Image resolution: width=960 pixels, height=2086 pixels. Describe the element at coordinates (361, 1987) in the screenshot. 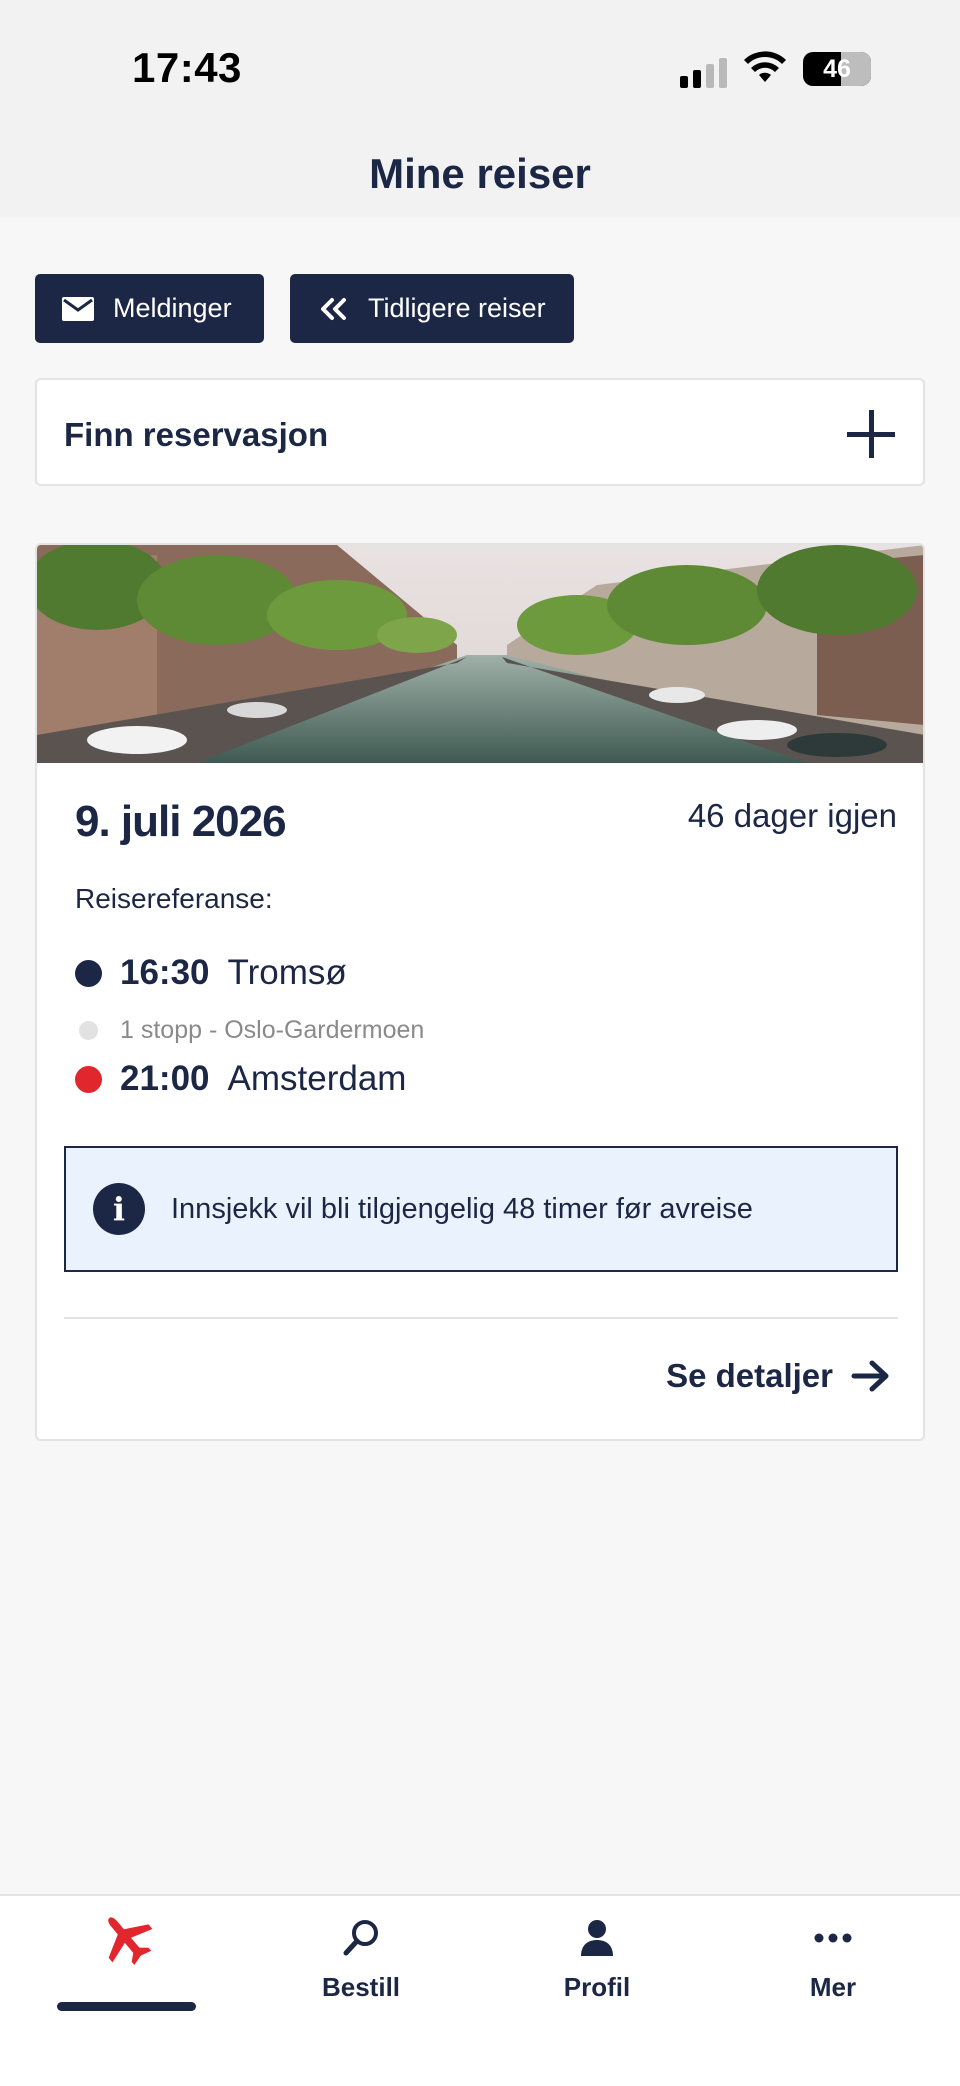

I see `tab-book-label: Bestill` at that location.